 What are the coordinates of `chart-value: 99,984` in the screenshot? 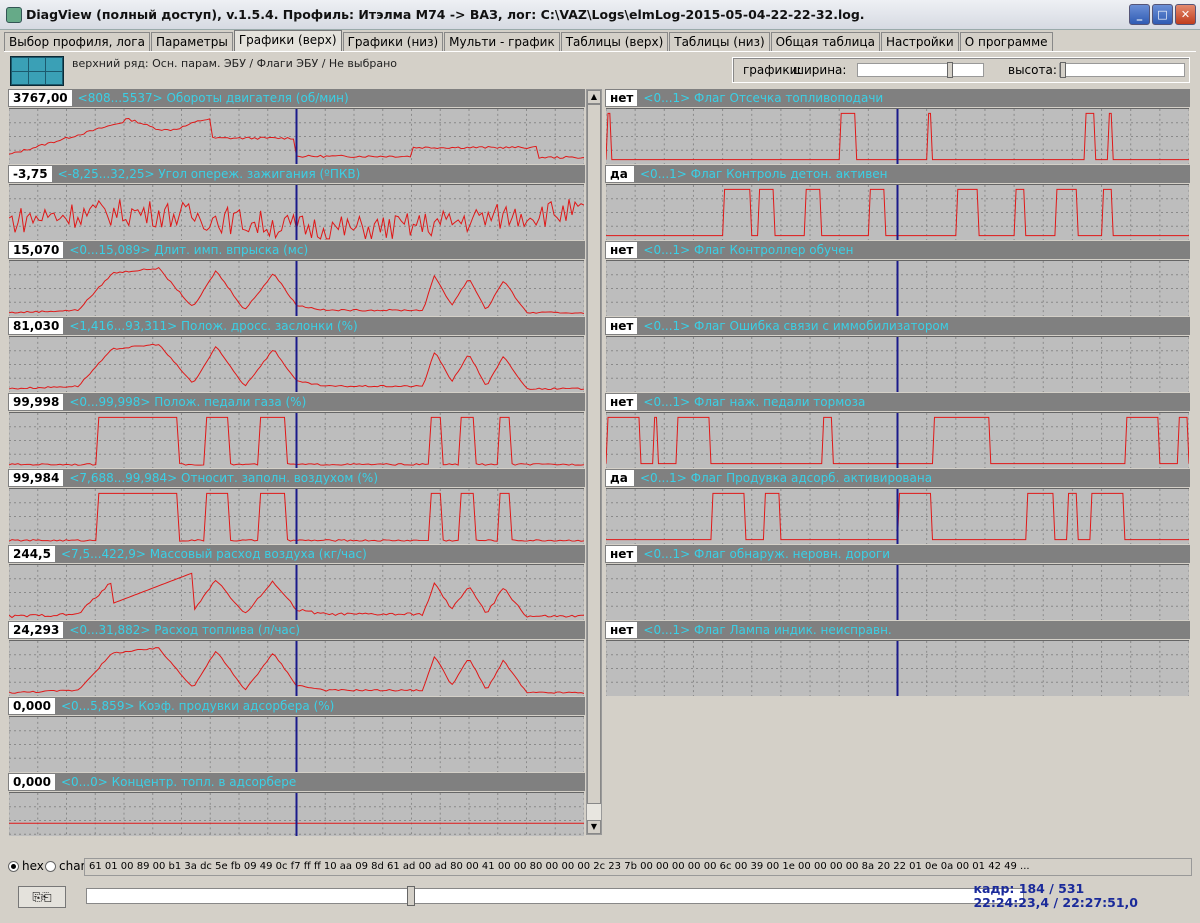 It's located at (36, 478).